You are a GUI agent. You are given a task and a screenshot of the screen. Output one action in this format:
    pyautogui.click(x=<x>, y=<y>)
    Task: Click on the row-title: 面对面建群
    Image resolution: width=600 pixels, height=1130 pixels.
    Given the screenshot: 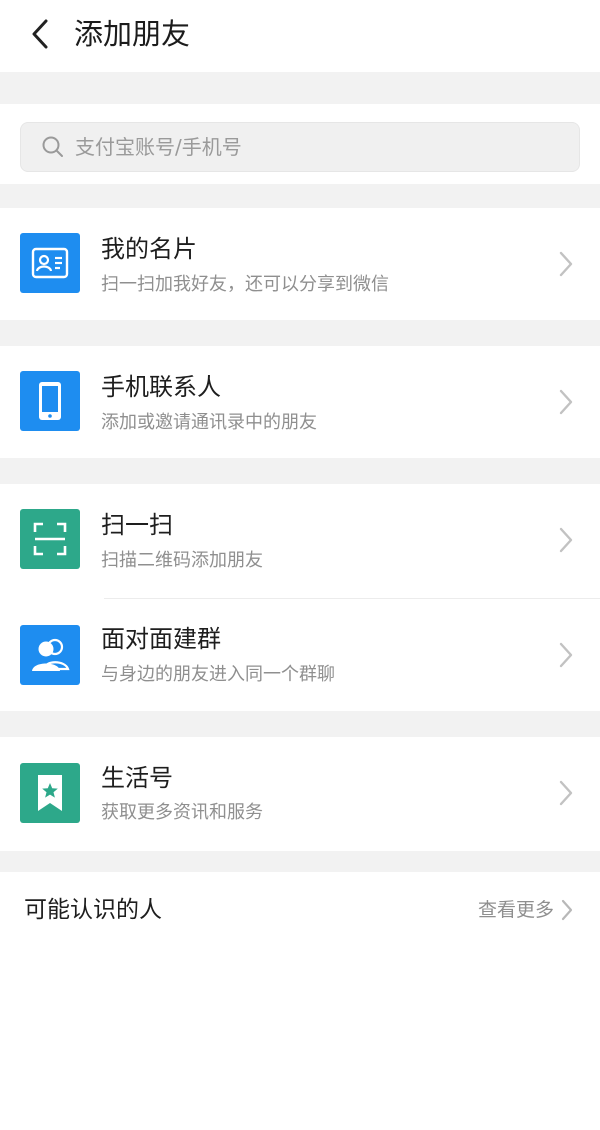 What is the action you would take?
    pyautogui.click(x=161, y=639)
    